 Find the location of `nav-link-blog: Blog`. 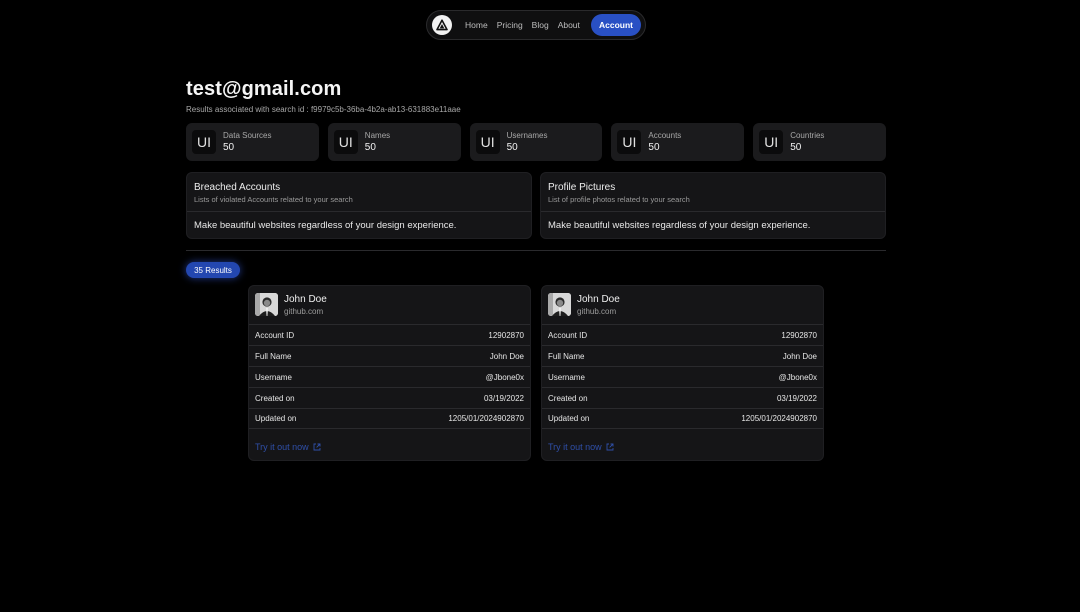

nav-link-blog: Blog is located at coordinates (540, 25).